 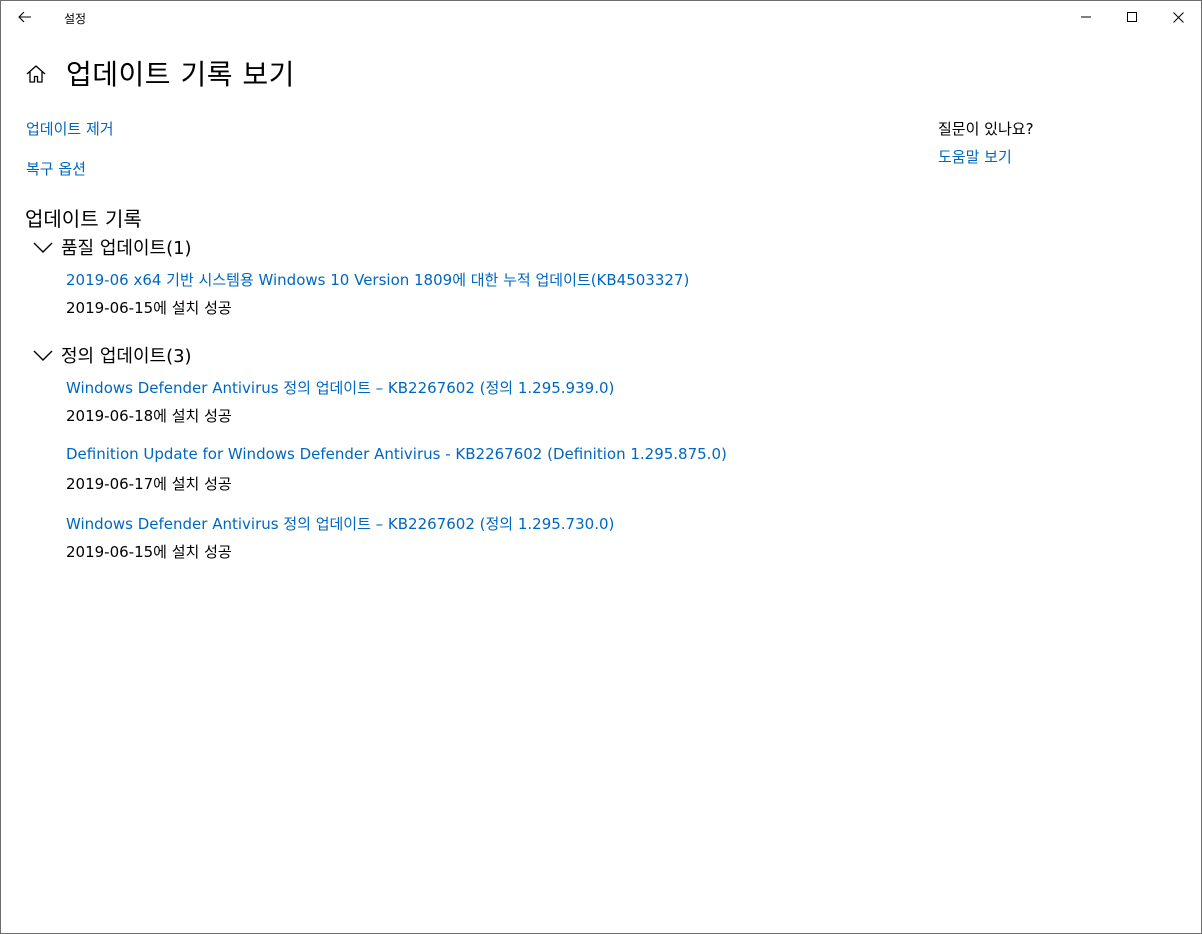 I want to click on home-icon, so click(x=36, y=74).